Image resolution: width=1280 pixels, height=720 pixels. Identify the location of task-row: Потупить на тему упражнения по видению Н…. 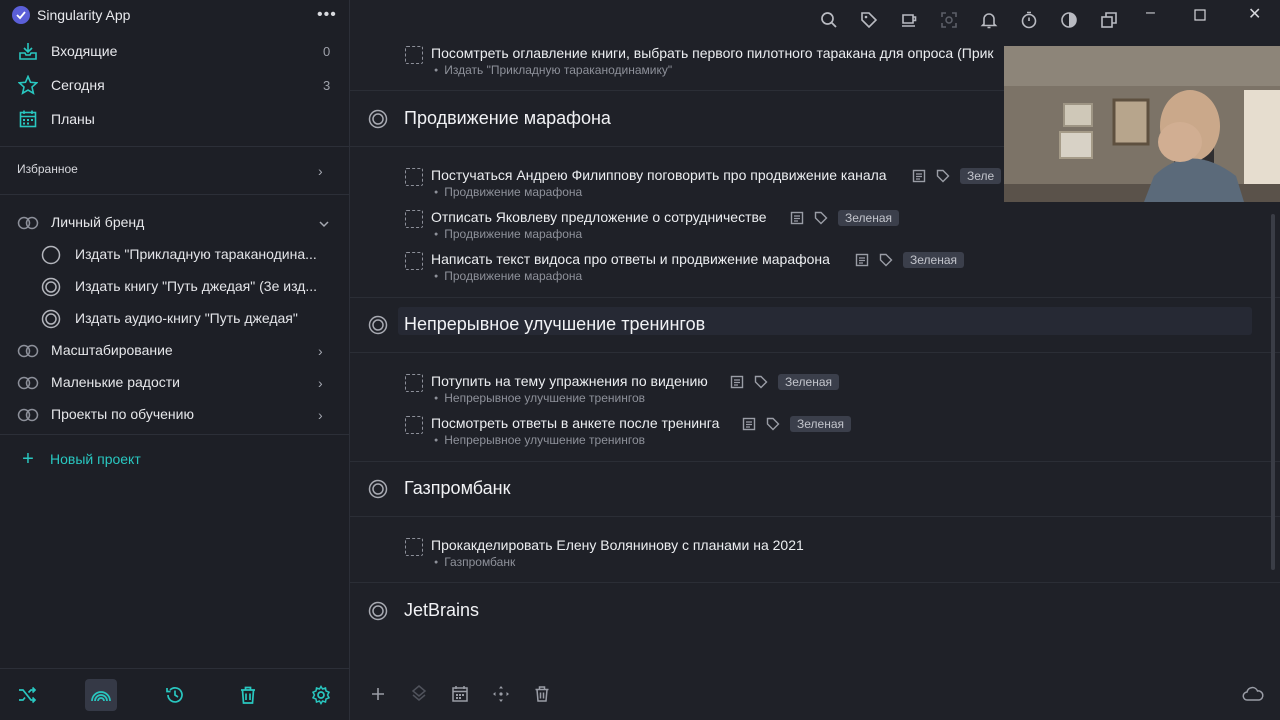
(815, 388).